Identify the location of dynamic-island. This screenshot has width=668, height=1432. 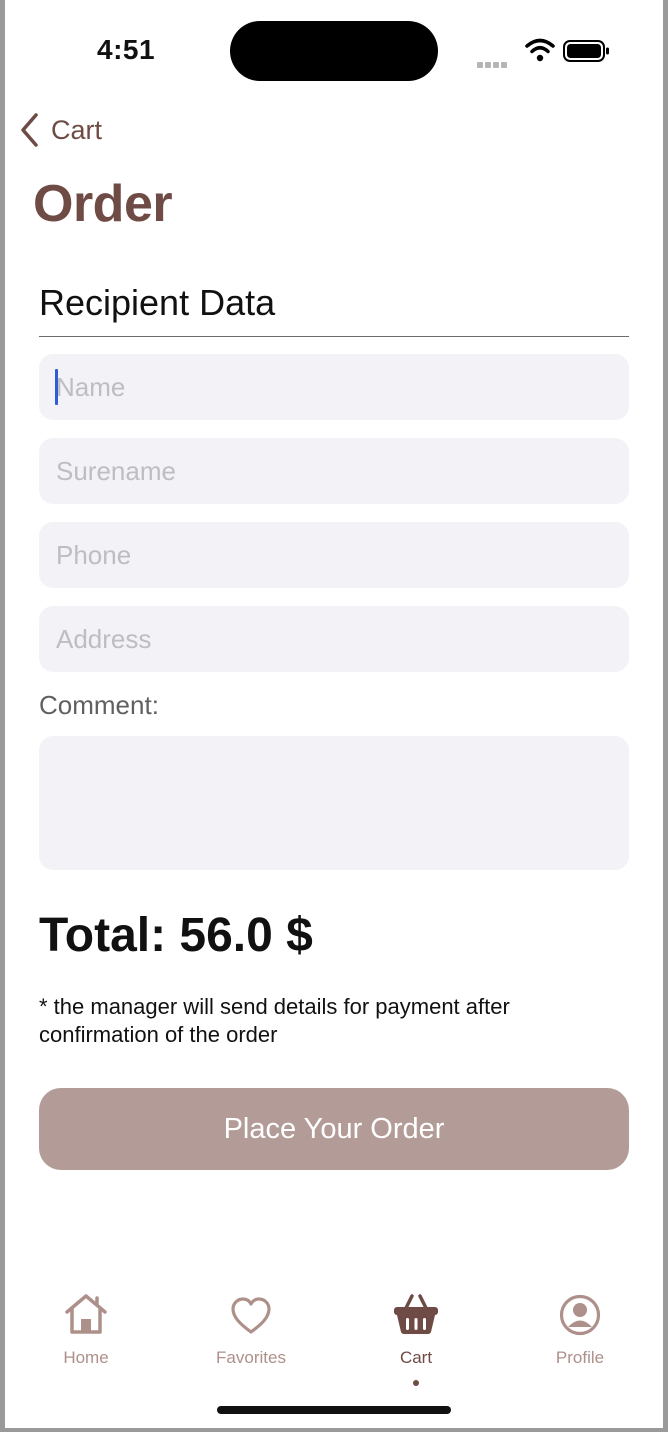
(334, 51).